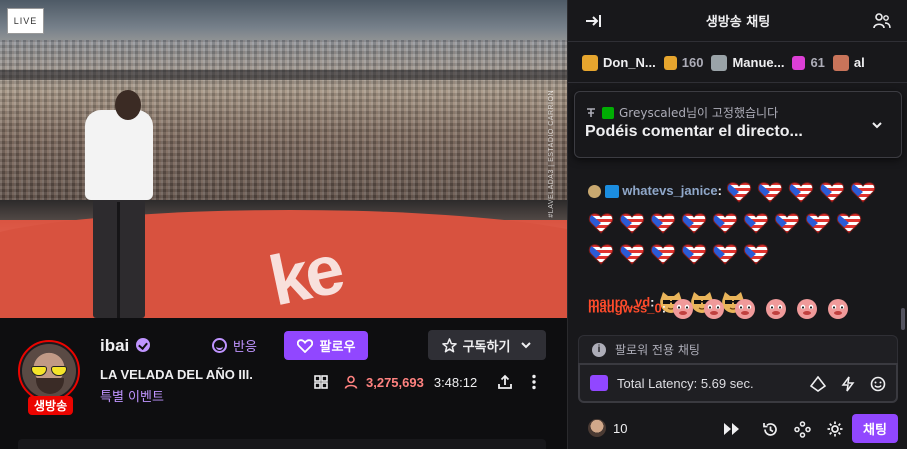  I want to click on channel-points: 10, so click(607, 428).